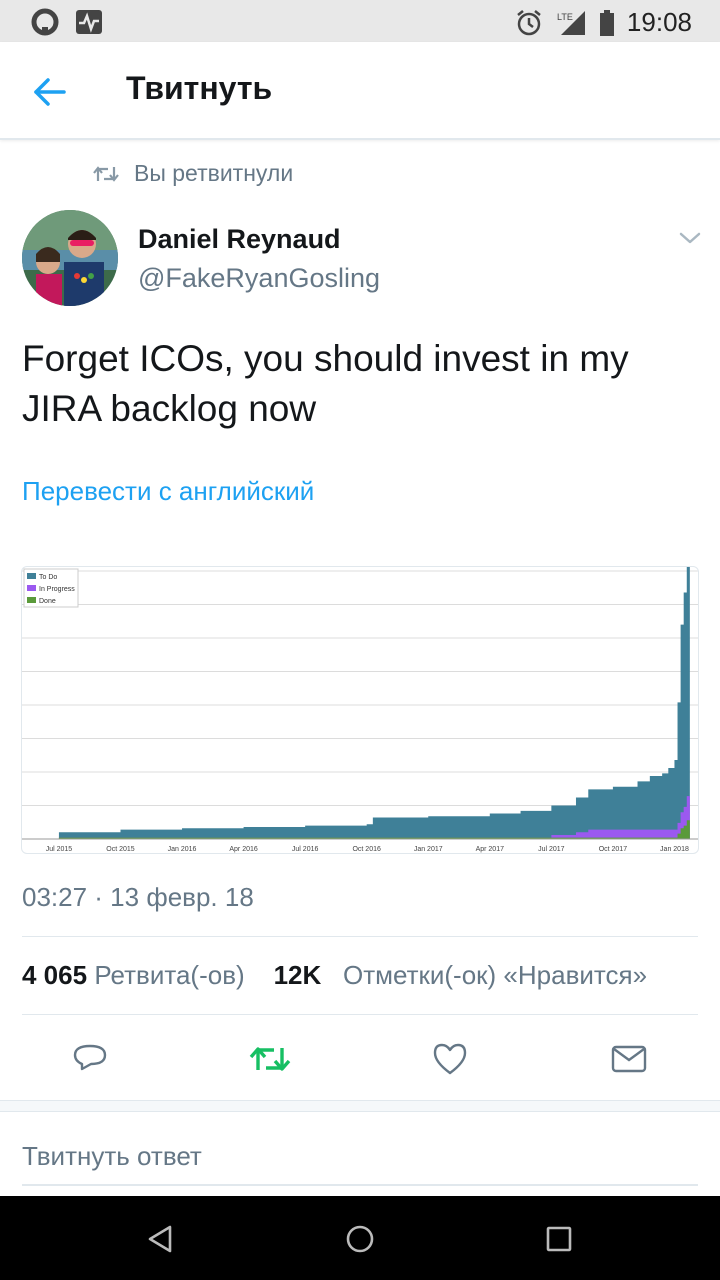  I want to click on x-tick-label: Oct 2015, so click(120, 849).